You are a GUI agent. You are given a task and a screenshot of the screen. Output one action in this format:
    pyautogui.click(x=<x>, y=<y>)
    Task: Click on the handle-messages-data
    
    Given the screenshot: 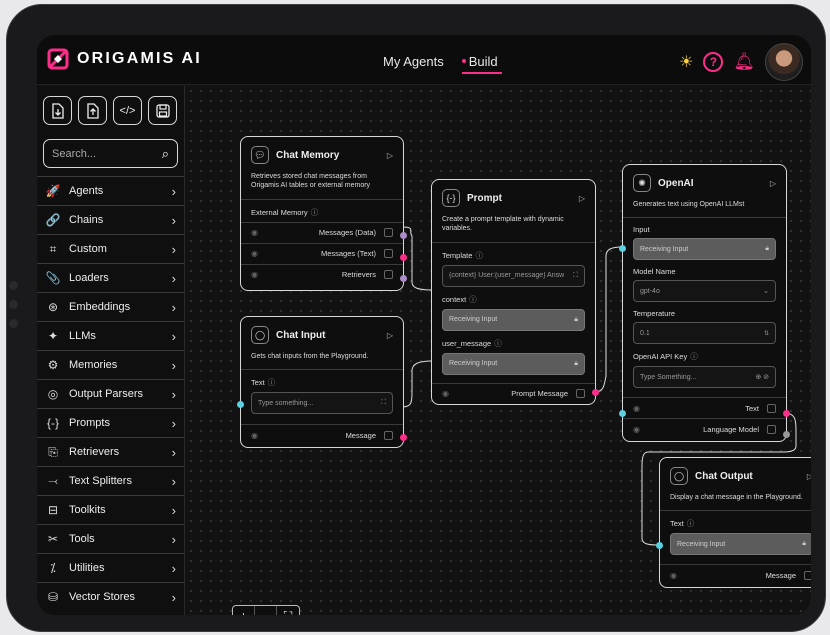 What is the action you would take?
    pyautogui.click(x=403, y=235)
    